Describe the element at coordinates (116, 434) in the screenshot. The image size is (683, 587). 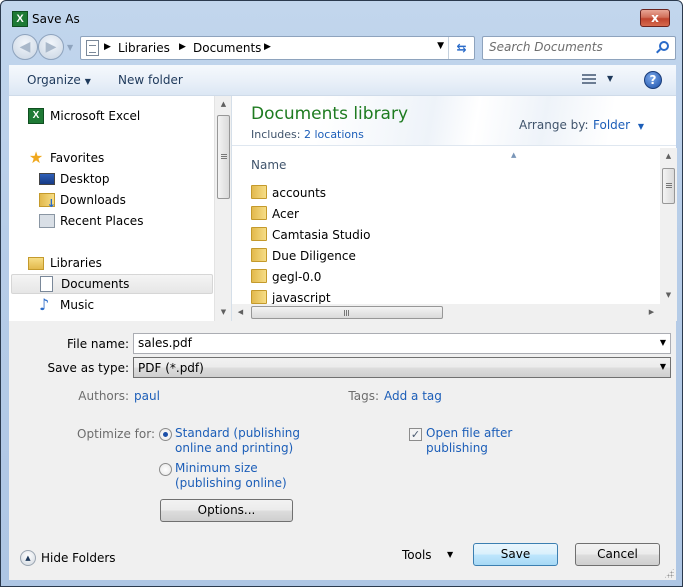
I see `optimize-for-label: Optimize for:` at that location.